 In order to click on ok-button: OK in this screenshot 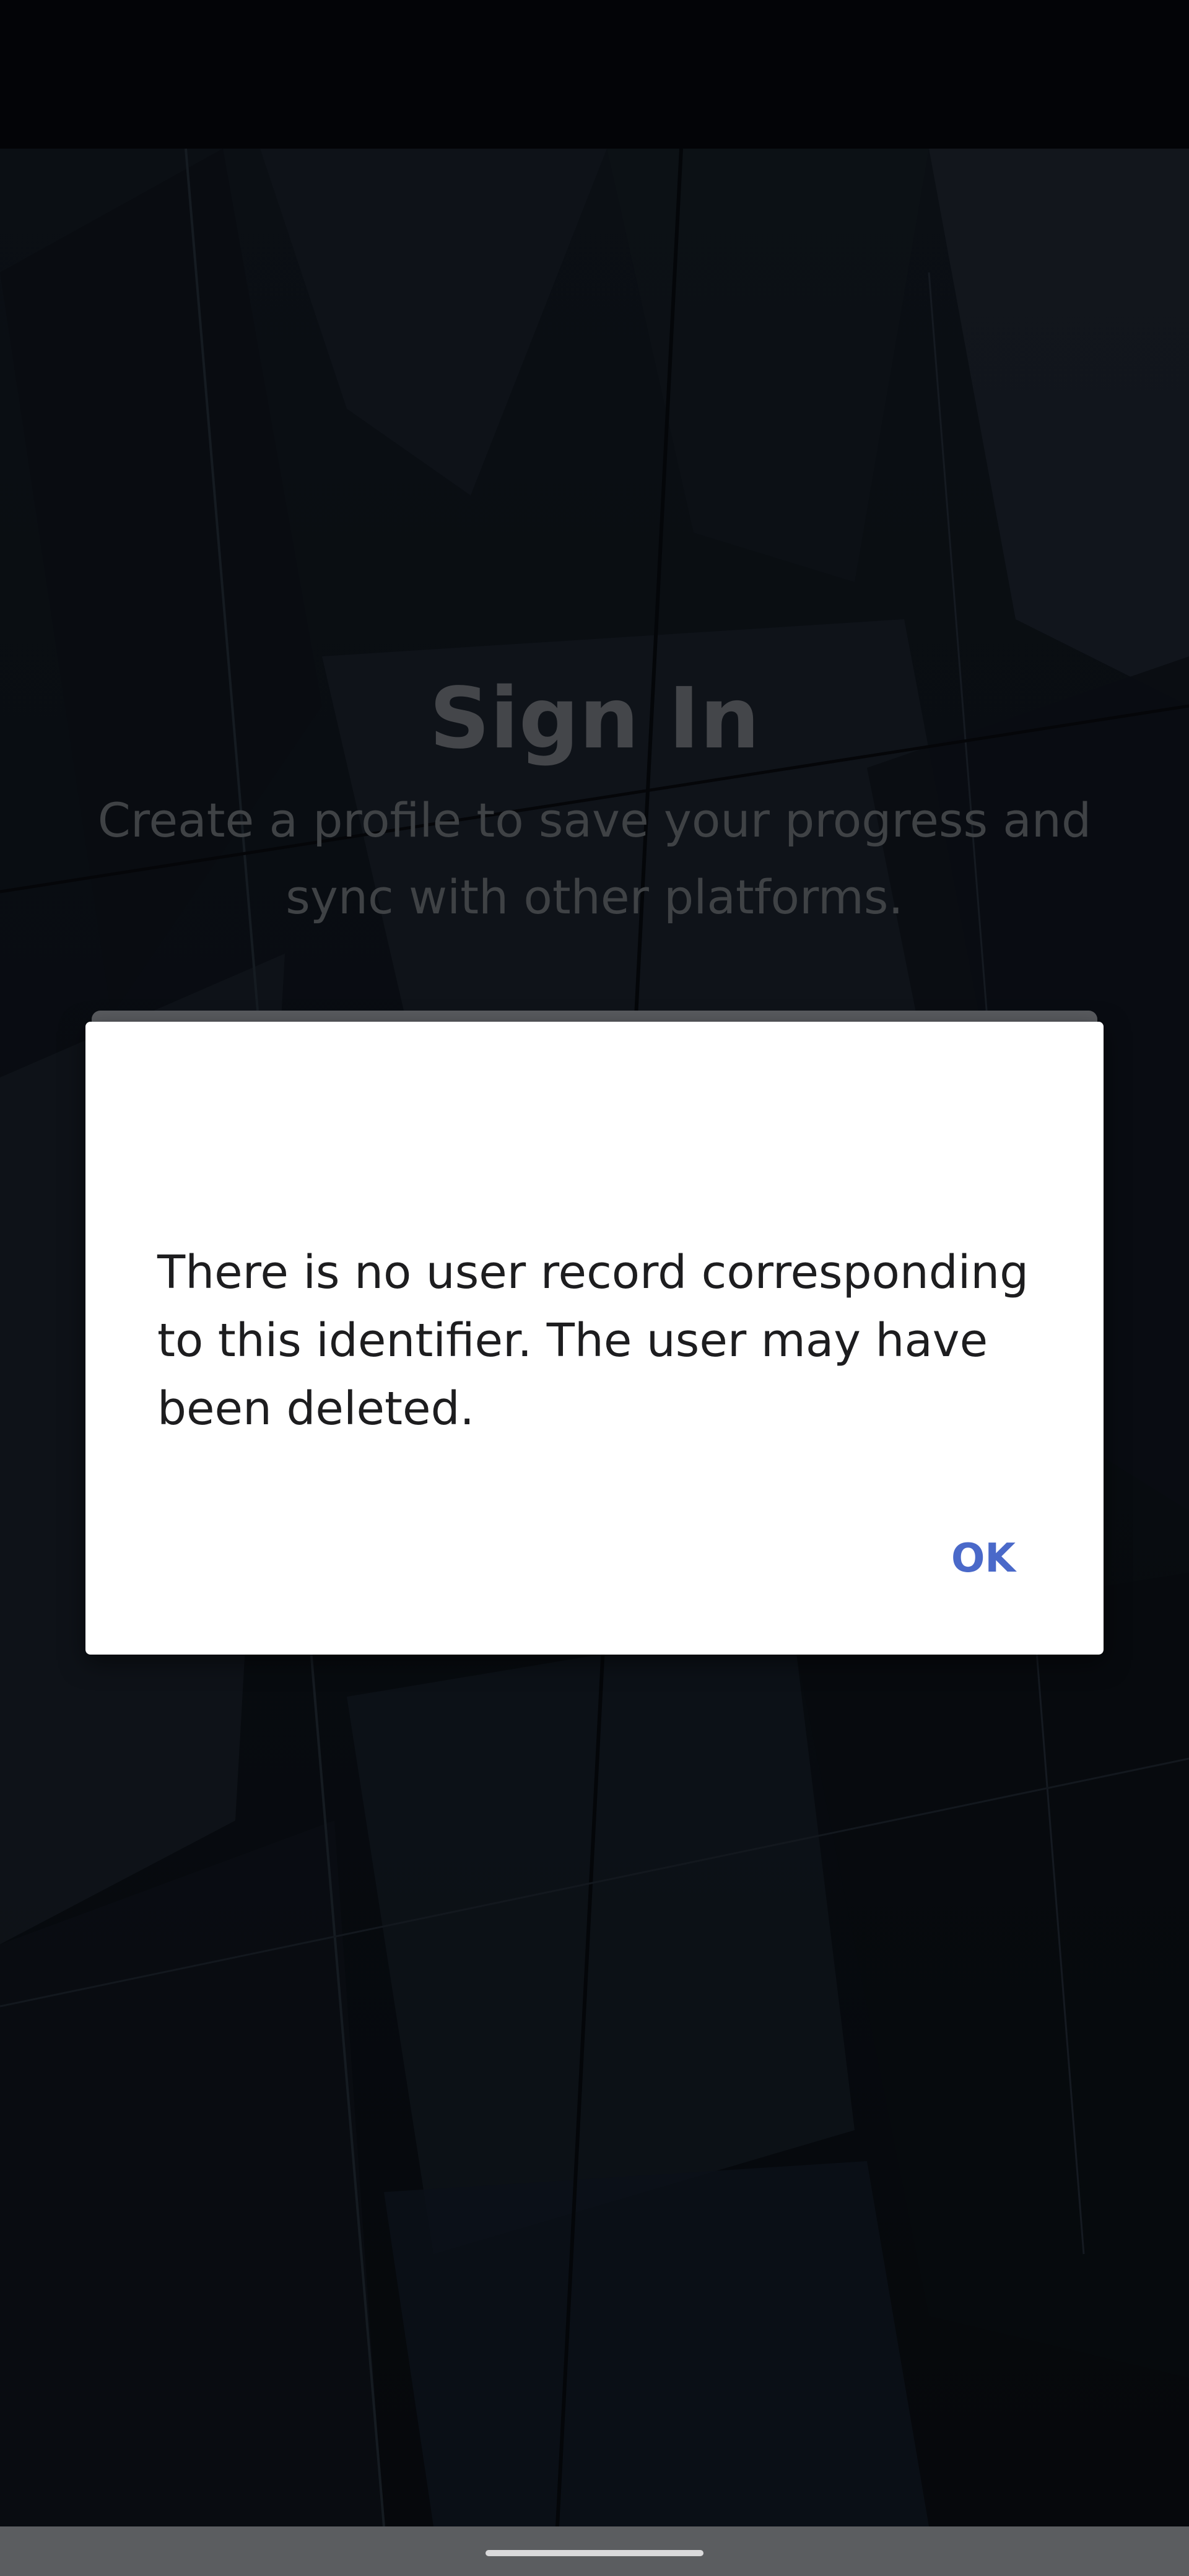, I will do `click(983, 1558)`.